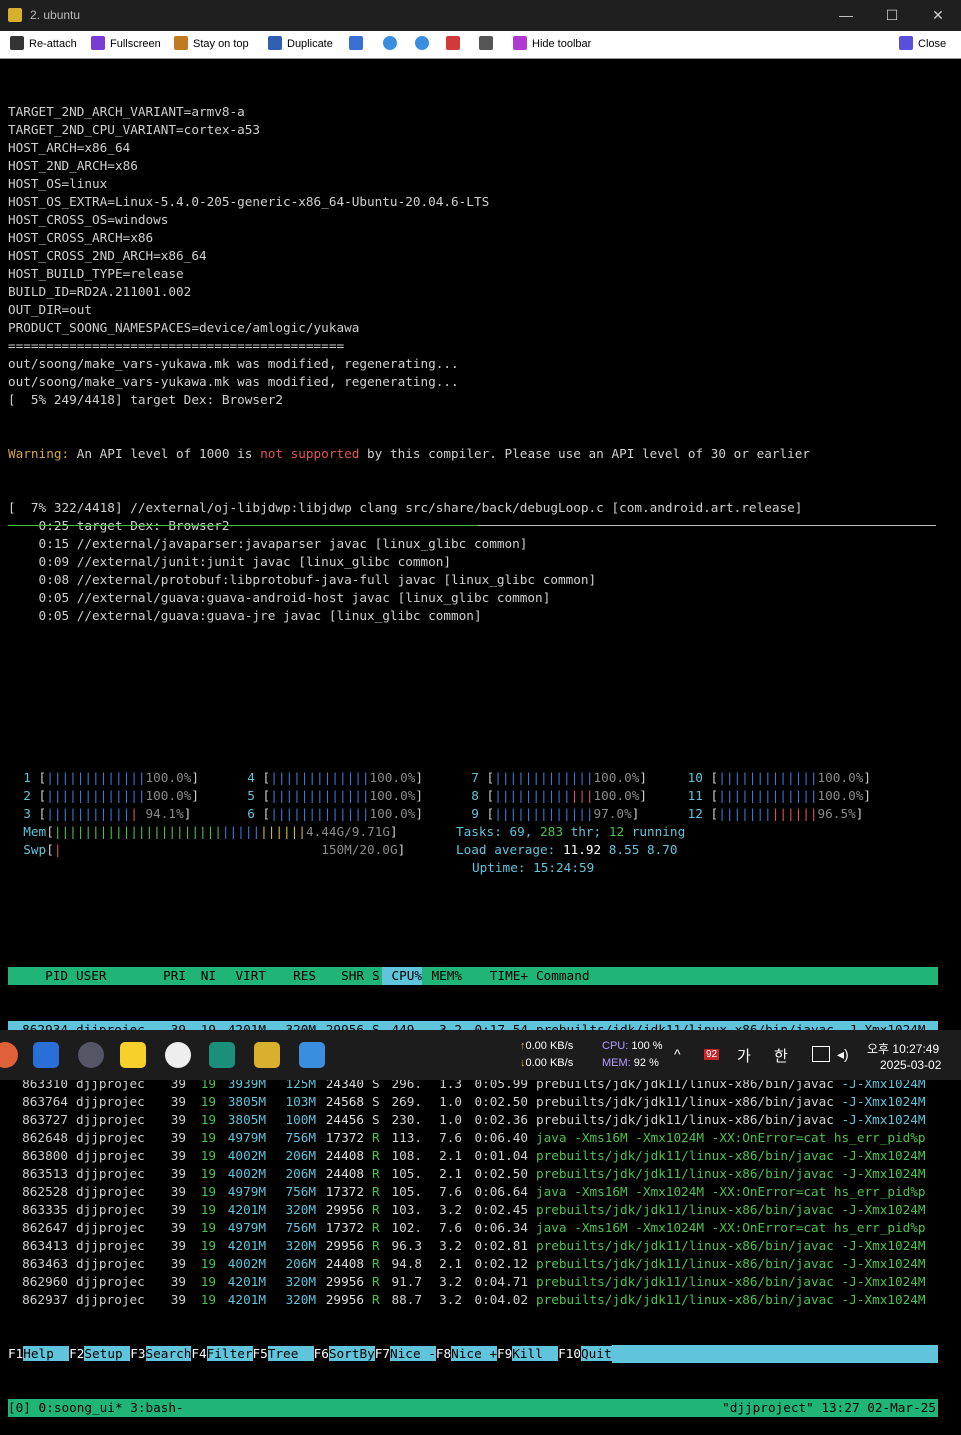 This screenshot has height=1435, width=961. I want to click on clock-date: 2025-03-02, so click(910, 1065).